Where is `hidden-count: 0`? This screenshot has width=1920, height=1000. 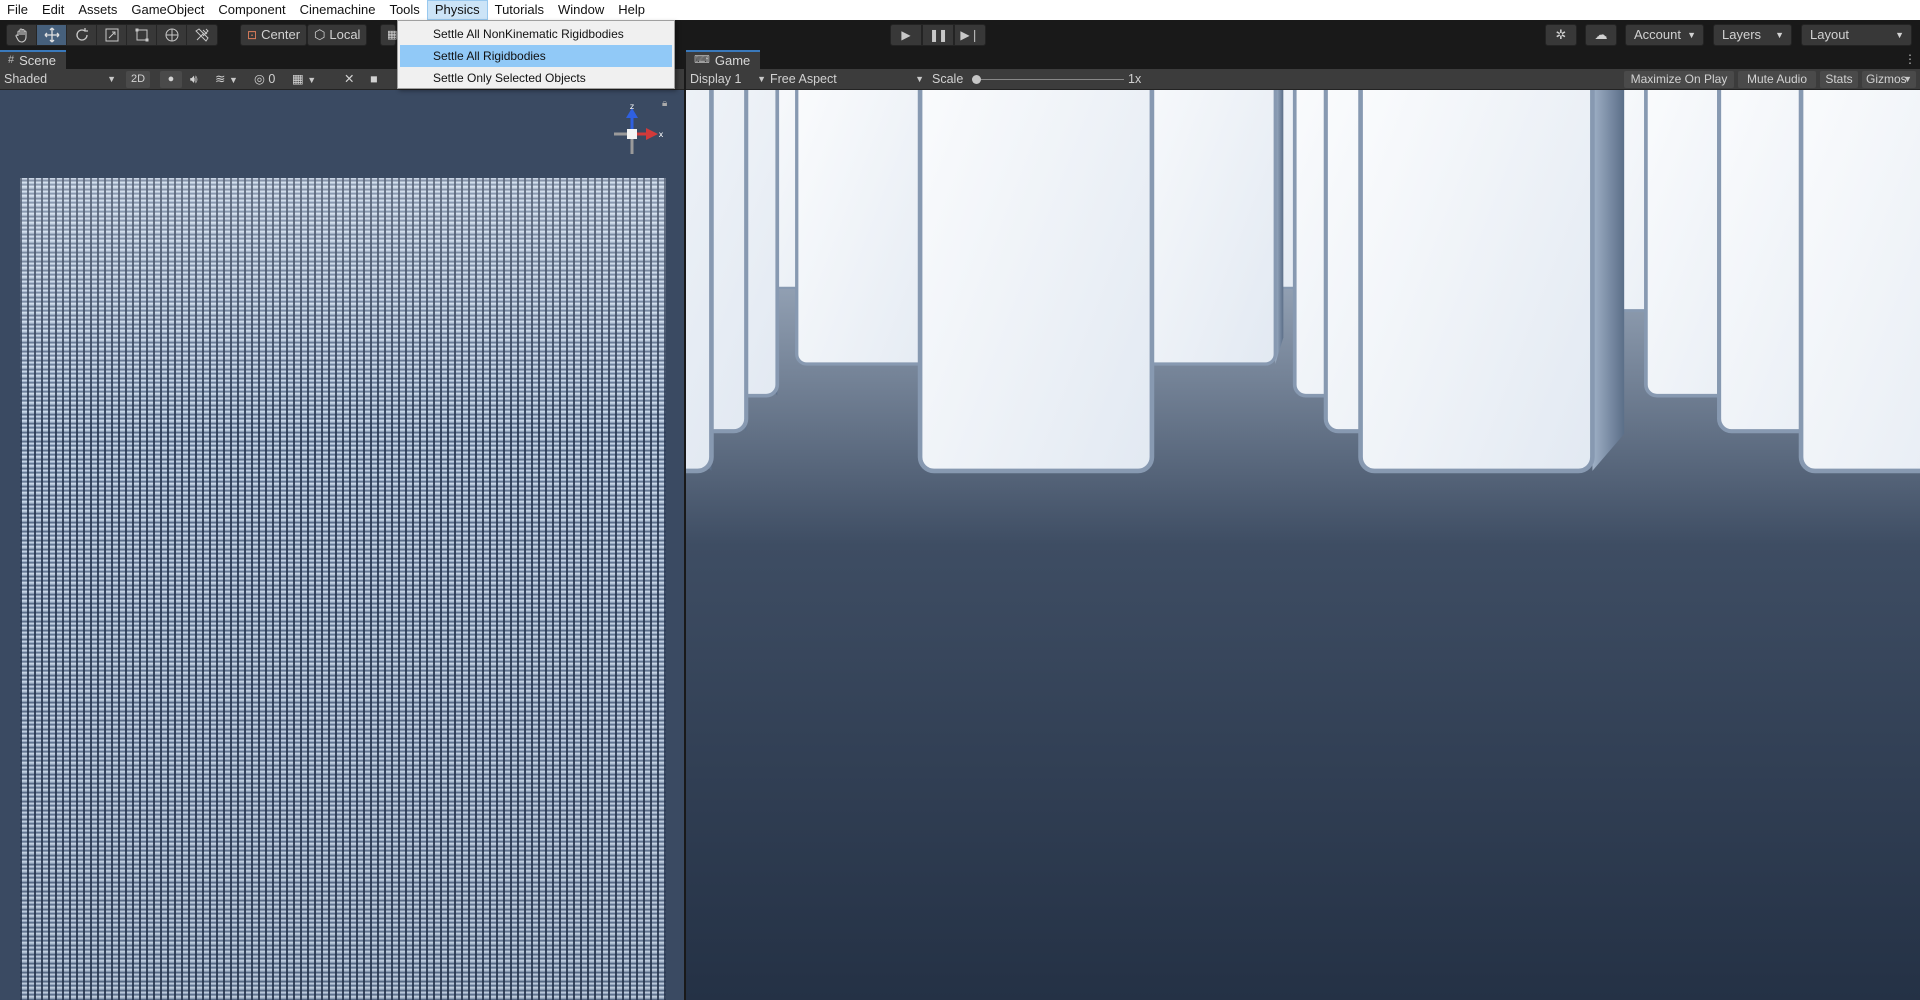
hidden-count: 0 is located at coordinates (272, 79).